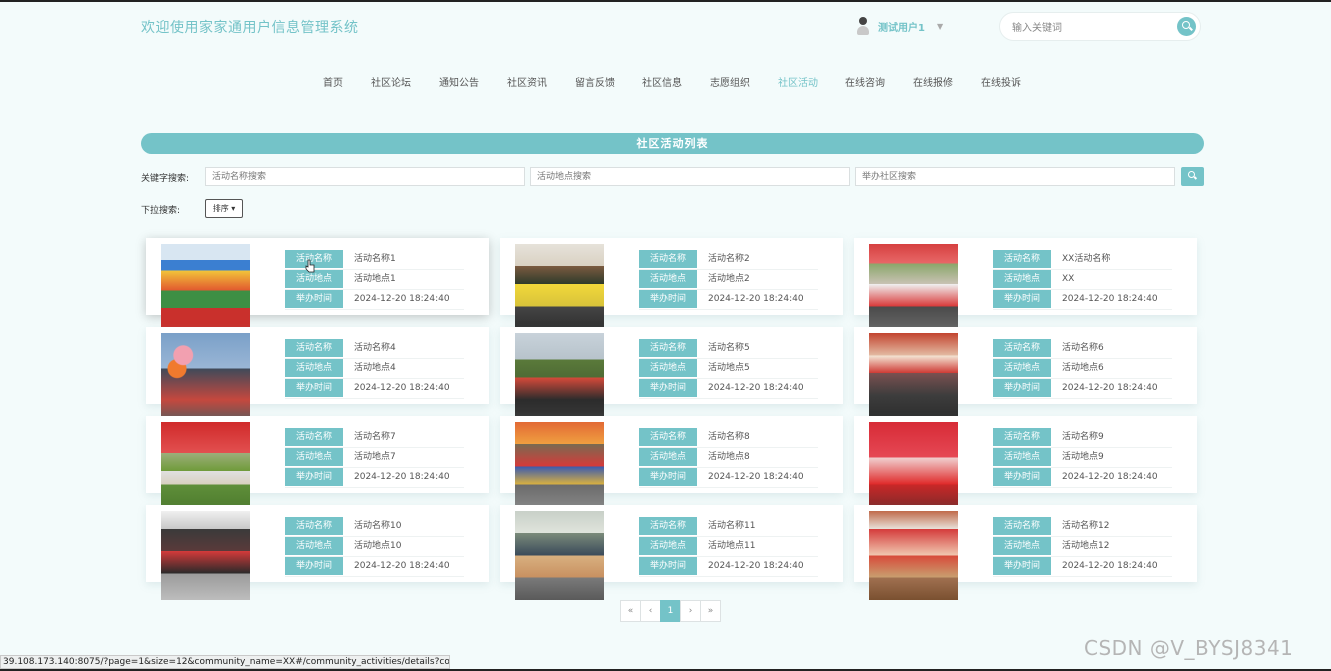 This screenshot has height=671, width=1331. Describe the element at coordinates (865, 81) in the screenshot. I see `nav-item-consult: 在线咨询` at that location.